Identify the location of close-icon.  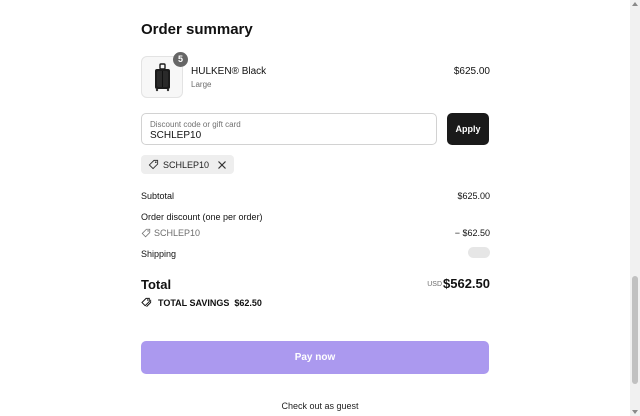
(222, 165).